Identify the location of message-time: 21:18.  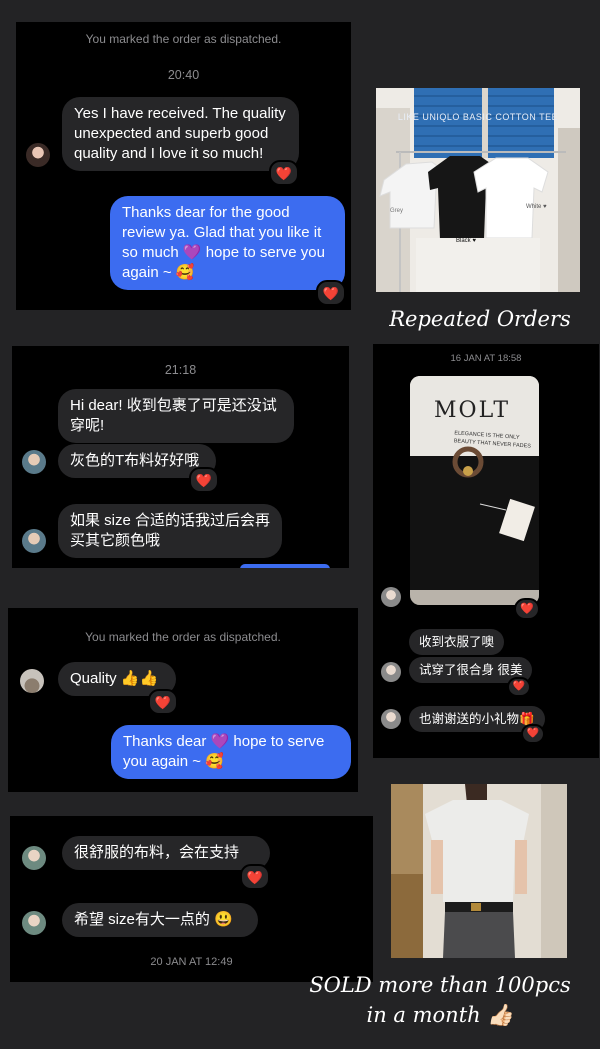
(180, 370).